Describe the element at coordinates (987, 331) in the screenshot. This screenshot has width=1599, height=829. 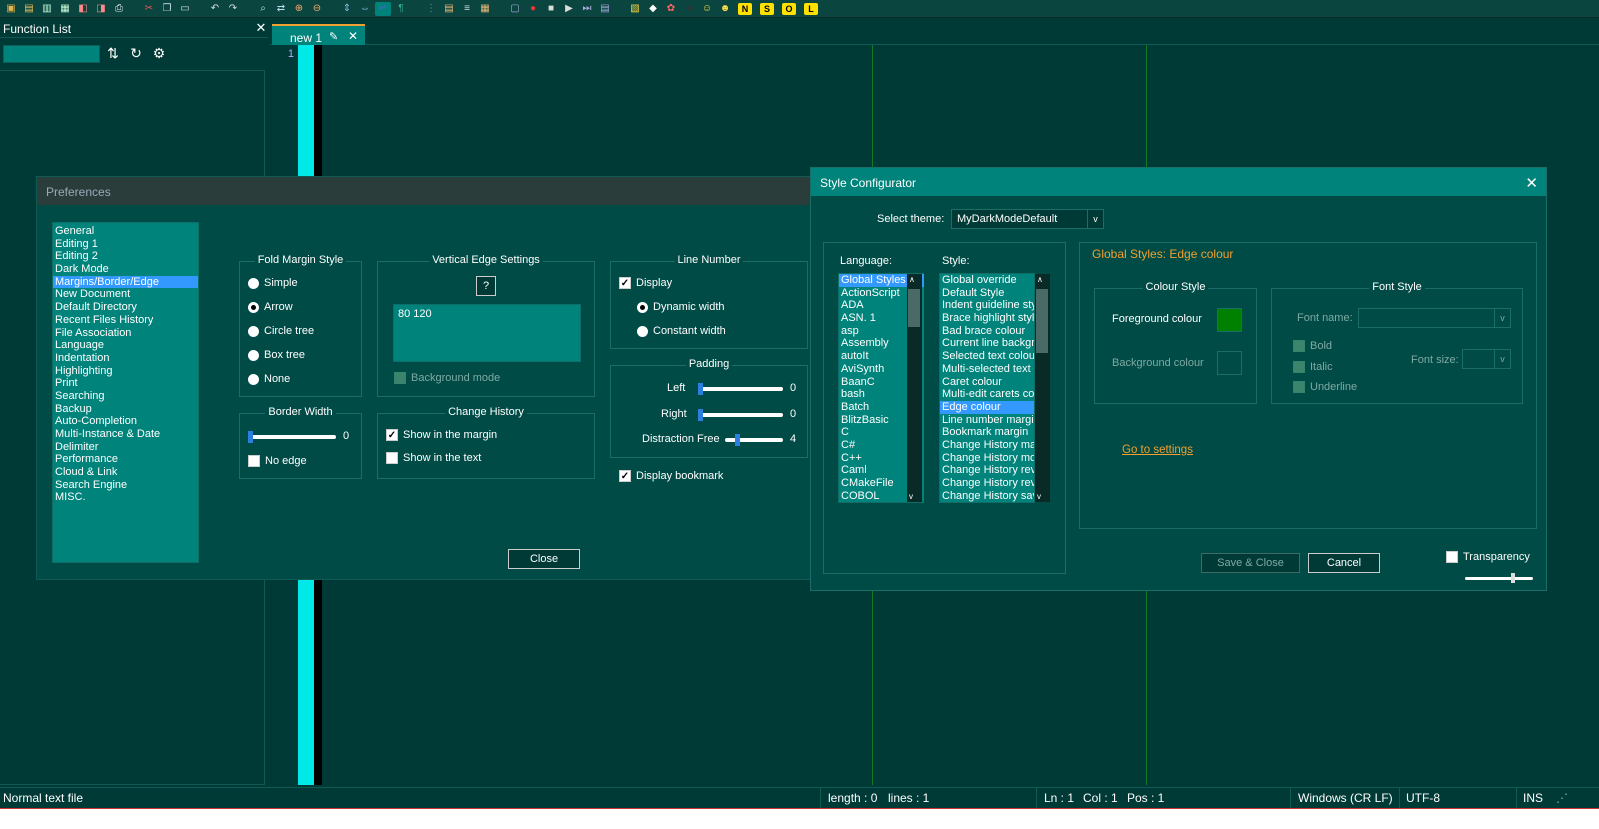
I see `style-item: Bad brace colour` at that location.